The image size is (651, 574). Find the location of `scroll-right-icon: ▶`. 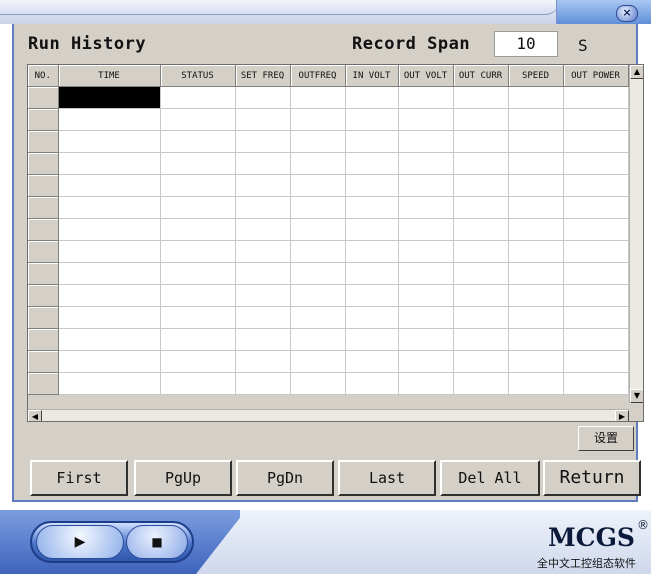

scroll-right-icon: ▶ is located at coordinates (622, 415).